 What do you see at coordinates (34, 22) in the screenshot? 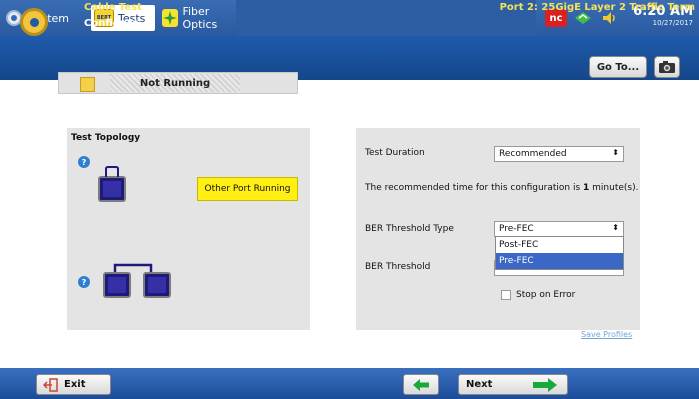
I see `settings-gear-icon` at bounding box center [34, 22].